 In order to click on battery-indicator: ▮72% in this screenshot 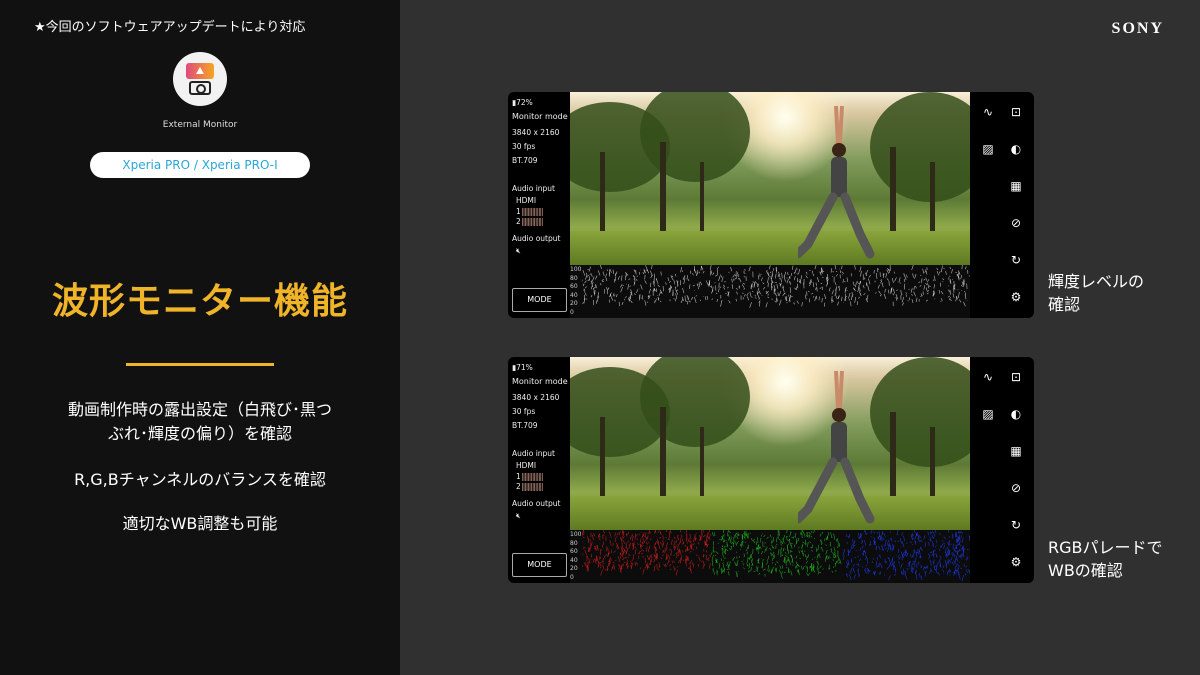, I will do `click(522, 102)`.